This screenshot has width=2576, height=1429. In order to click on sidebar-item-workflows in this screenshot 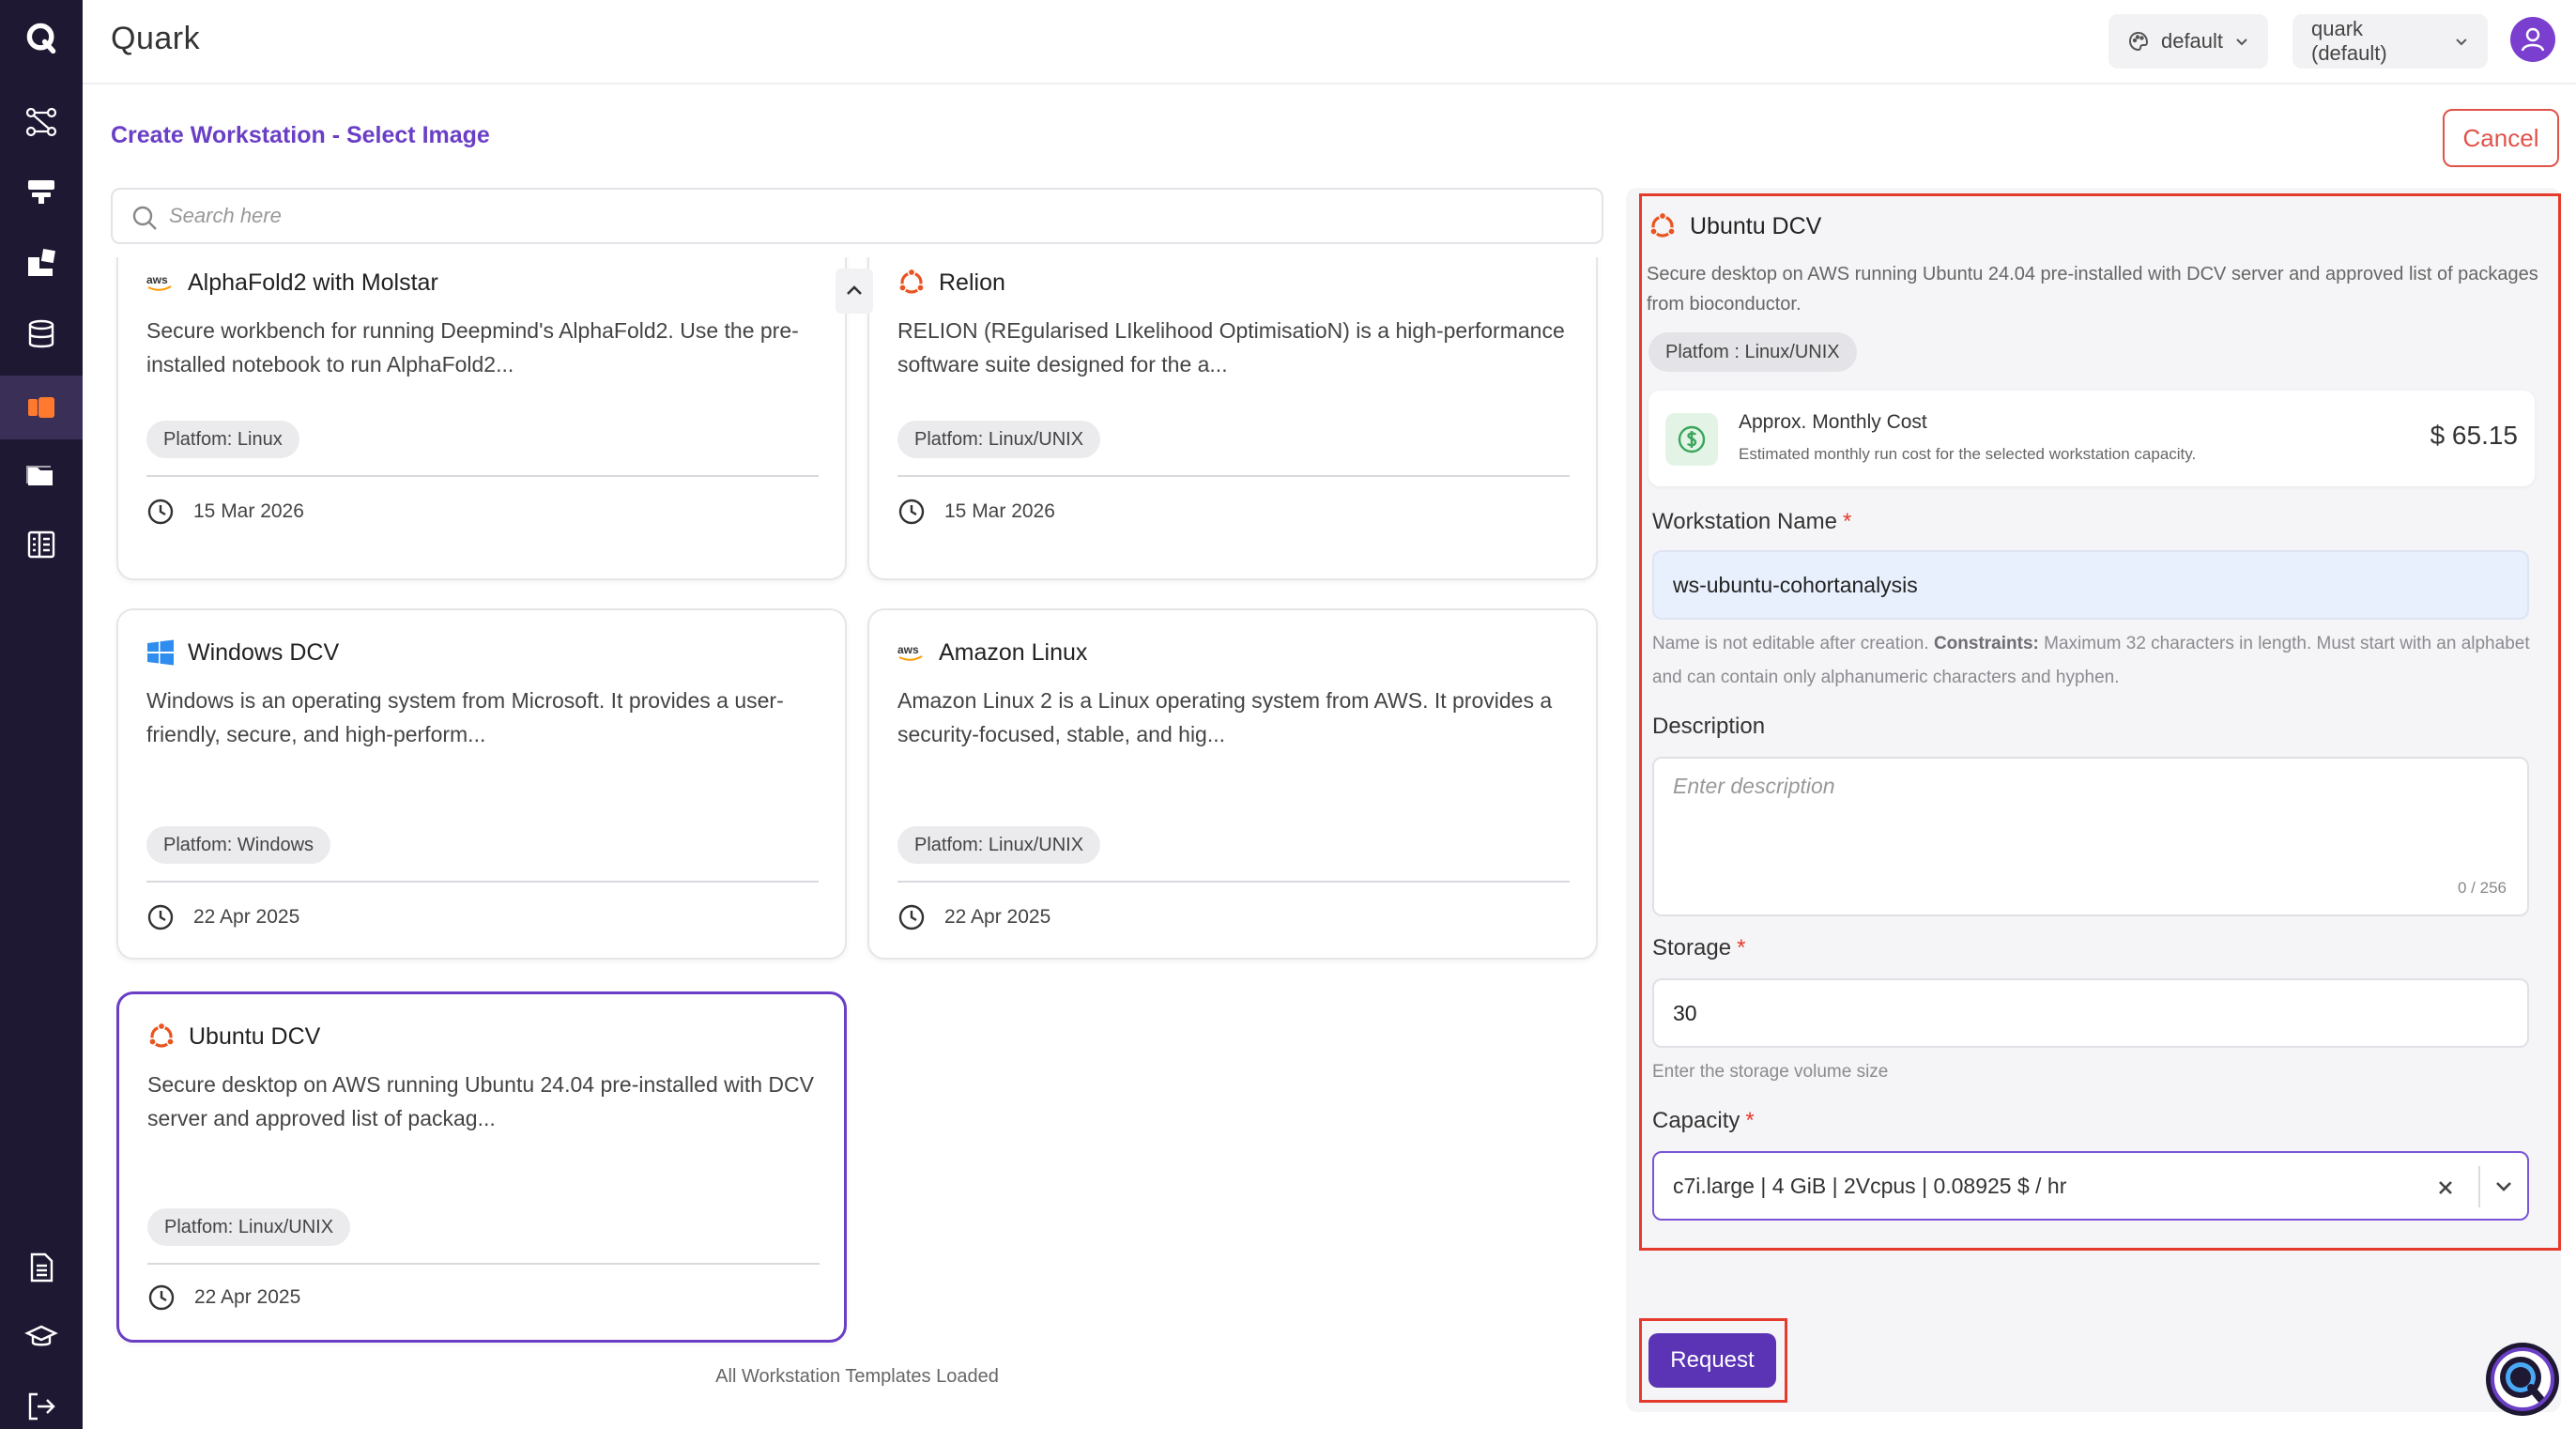, I will do `click(42, 122)`.